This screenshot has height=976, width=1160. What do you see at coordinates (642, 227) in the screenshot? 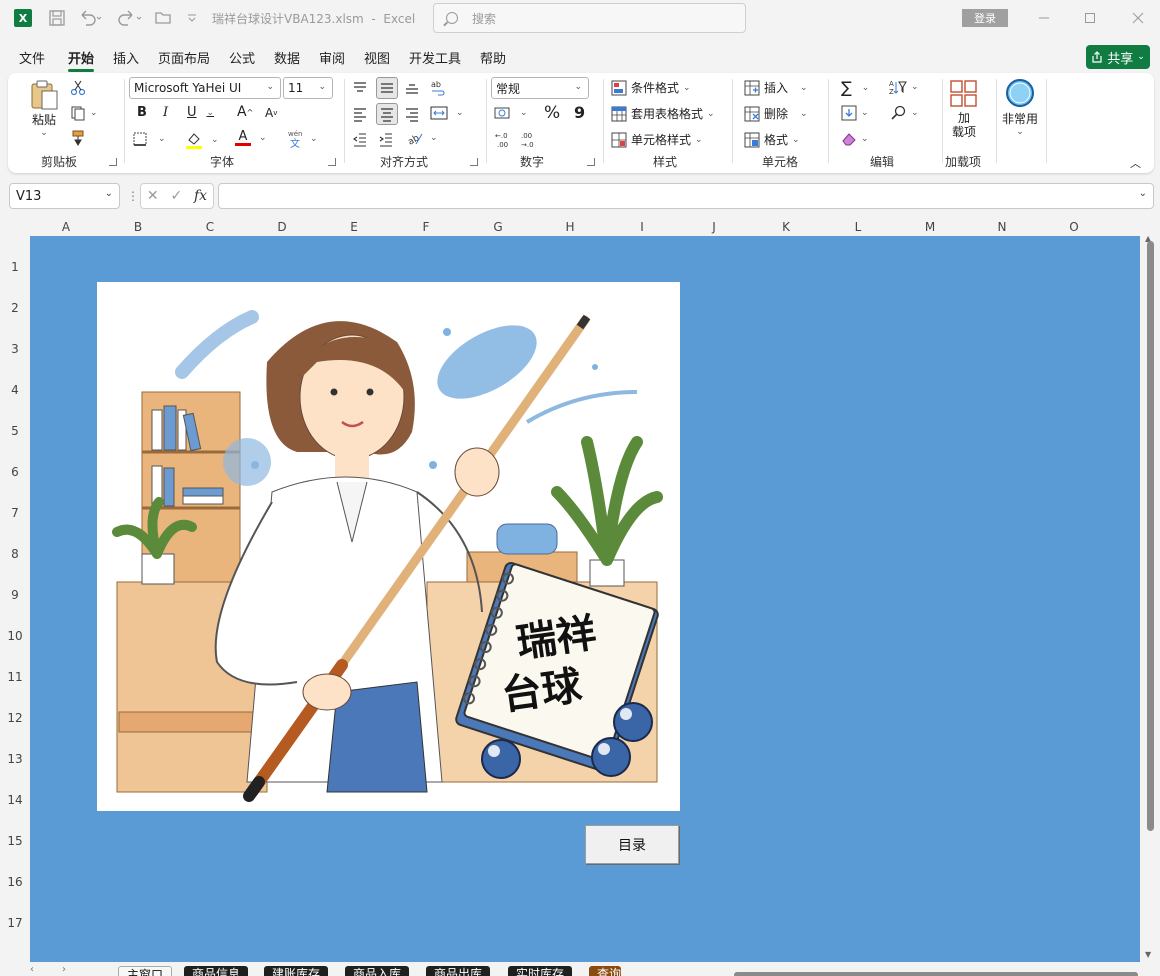
I see `column-header-i: I` at bounding box center [642, 227].